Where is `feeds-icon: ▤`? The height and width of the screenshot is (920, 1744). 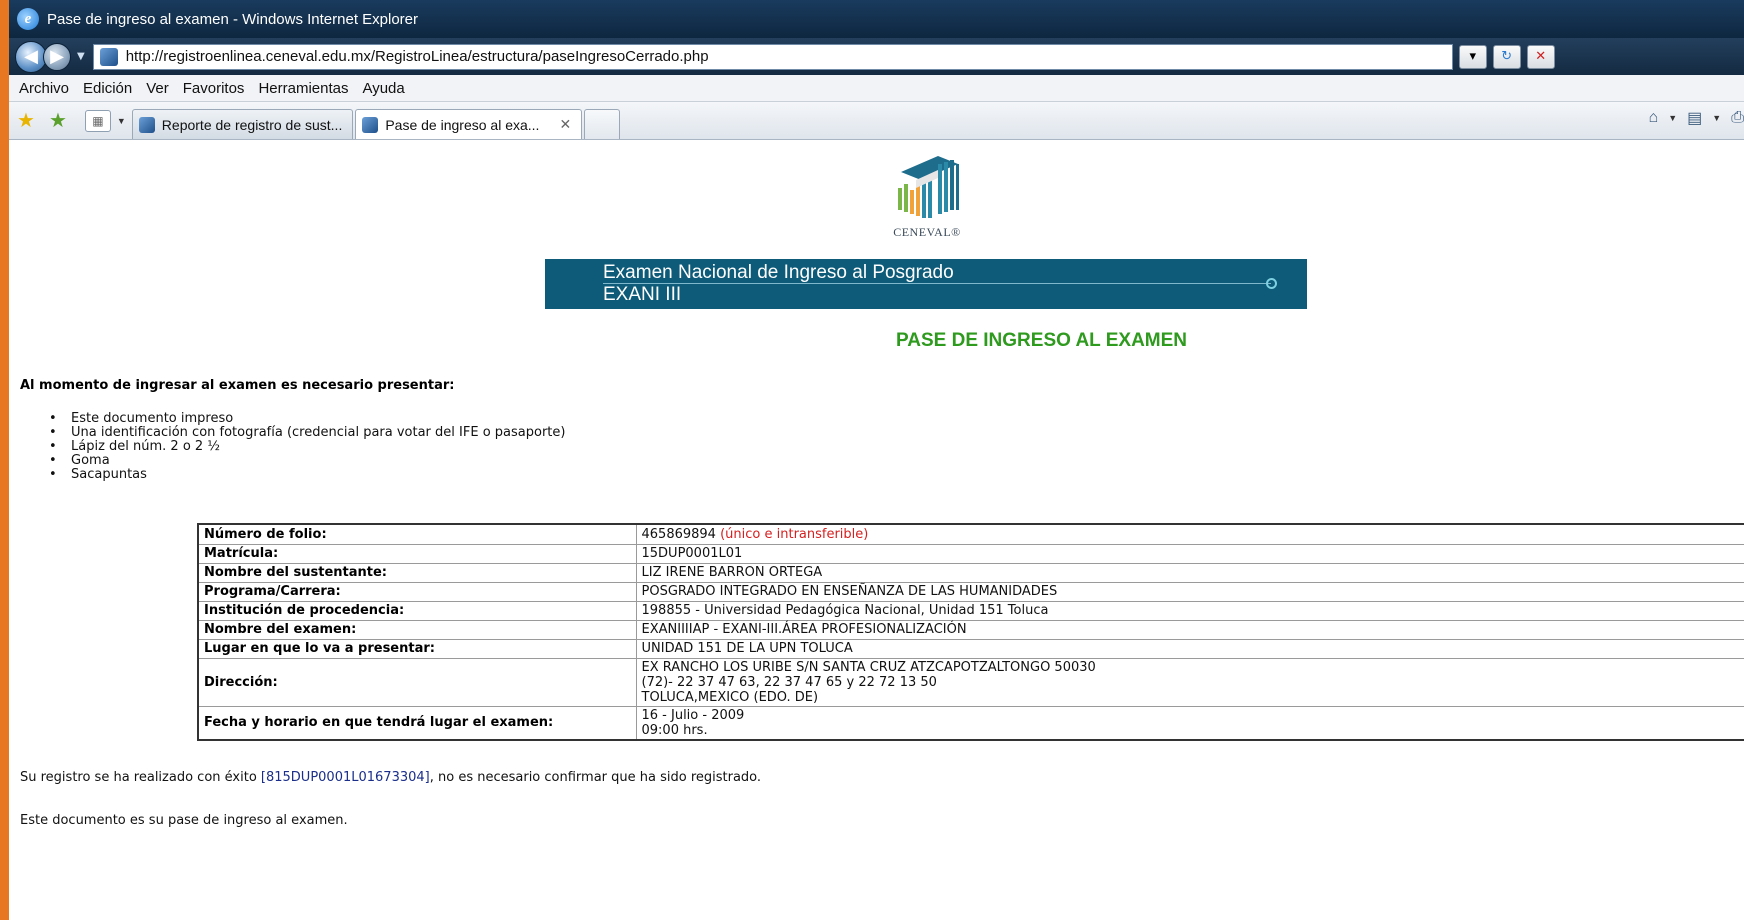 feeds-icon: ▤ is located at coordinates (1694, 118).